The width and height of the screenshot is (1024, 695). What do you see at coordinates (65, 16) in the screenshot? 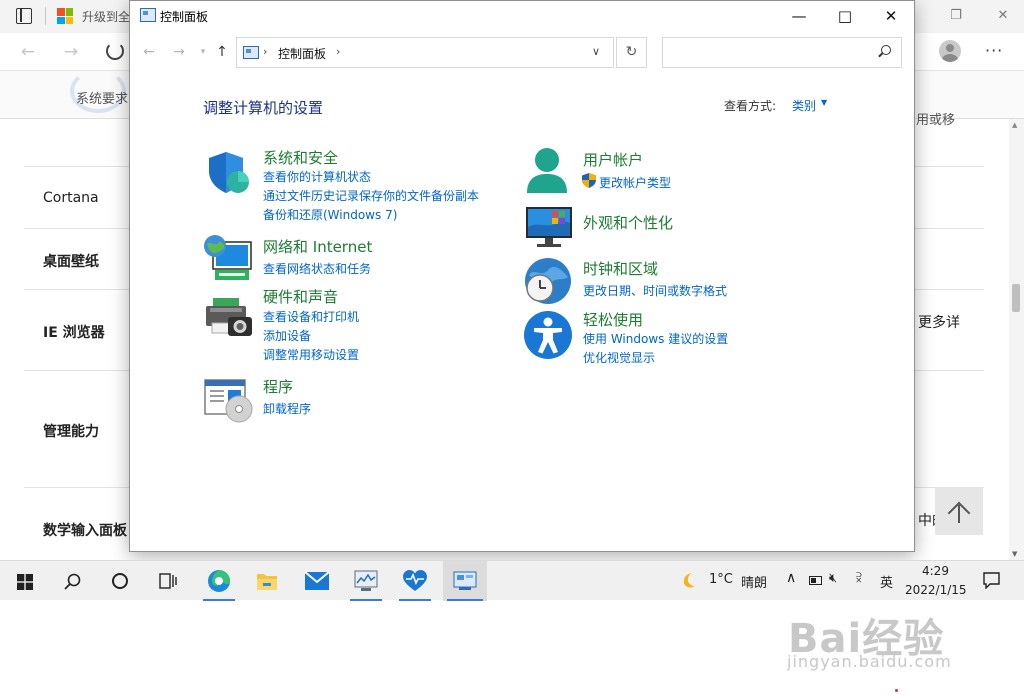
I see `windows-logo-favicon-icon` at bounding box center [65, 16].